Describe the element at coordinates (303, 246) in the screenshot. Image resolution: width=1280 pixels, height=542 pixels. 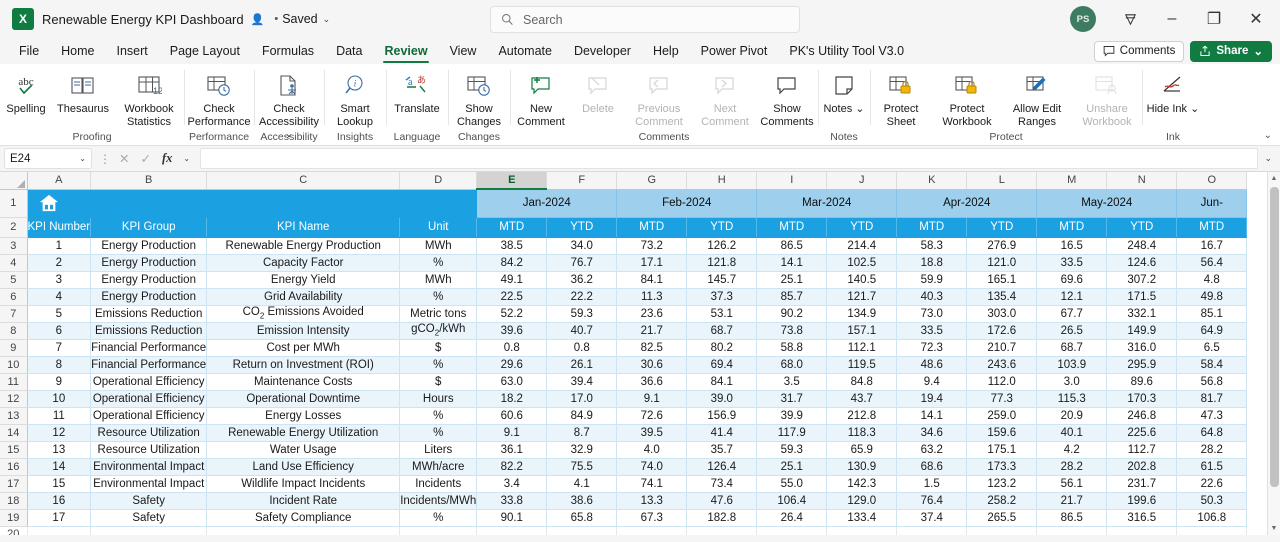
I see `cell-kpi-name: Renewable Energy Production` at that location.